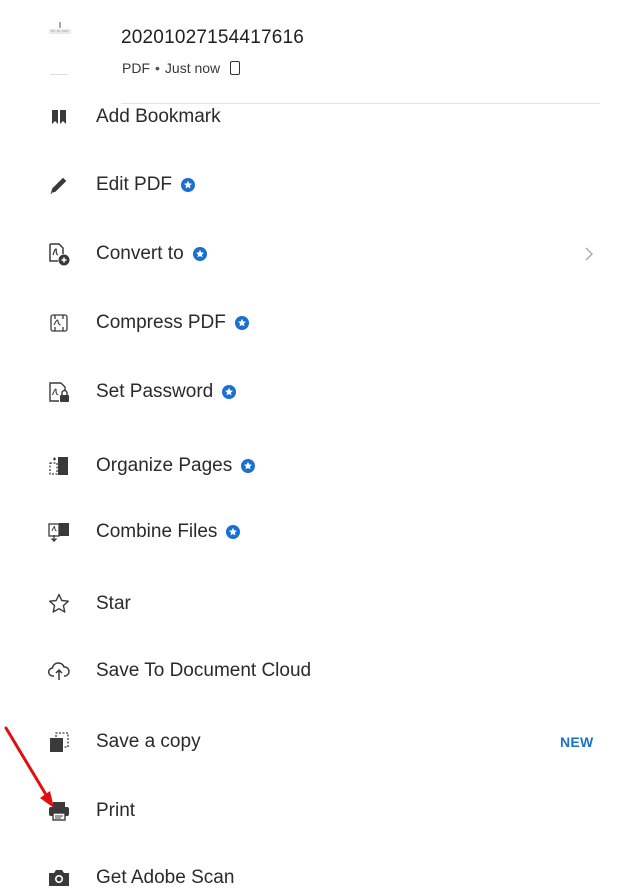  Describe the element at coordinates (308, 51) in the screenshot. I see `file-info-header: 20201027154417616 PDF • Just now` at that location.